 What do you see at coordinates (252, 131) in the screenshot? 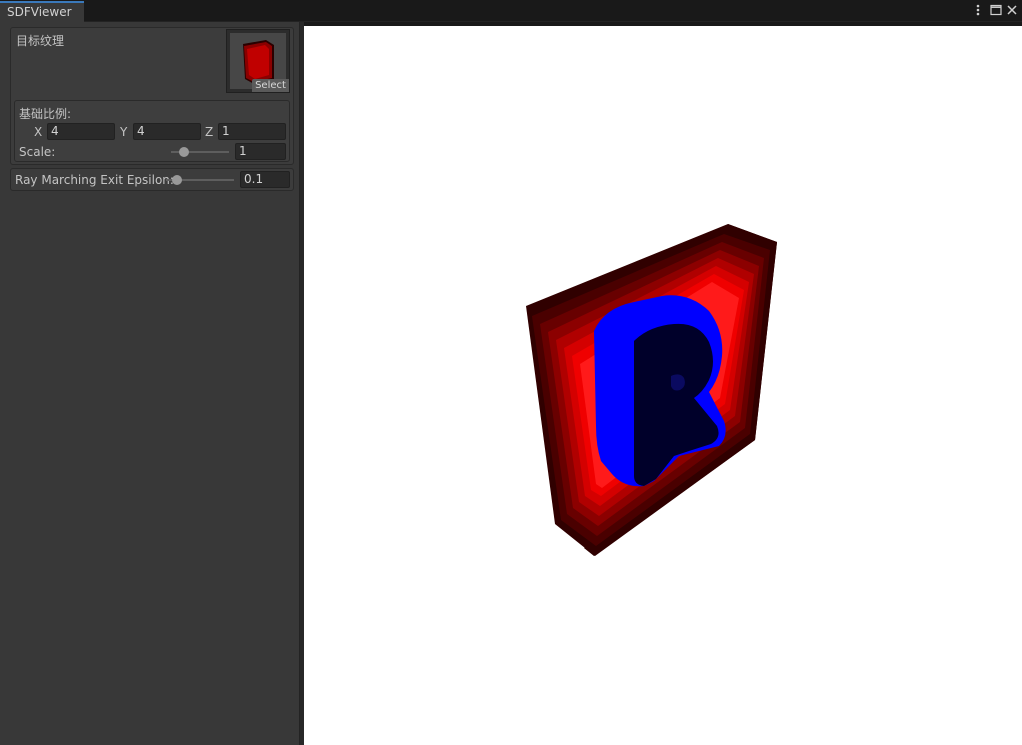
I see `z-field: 1` at bounding box center [252, 131].